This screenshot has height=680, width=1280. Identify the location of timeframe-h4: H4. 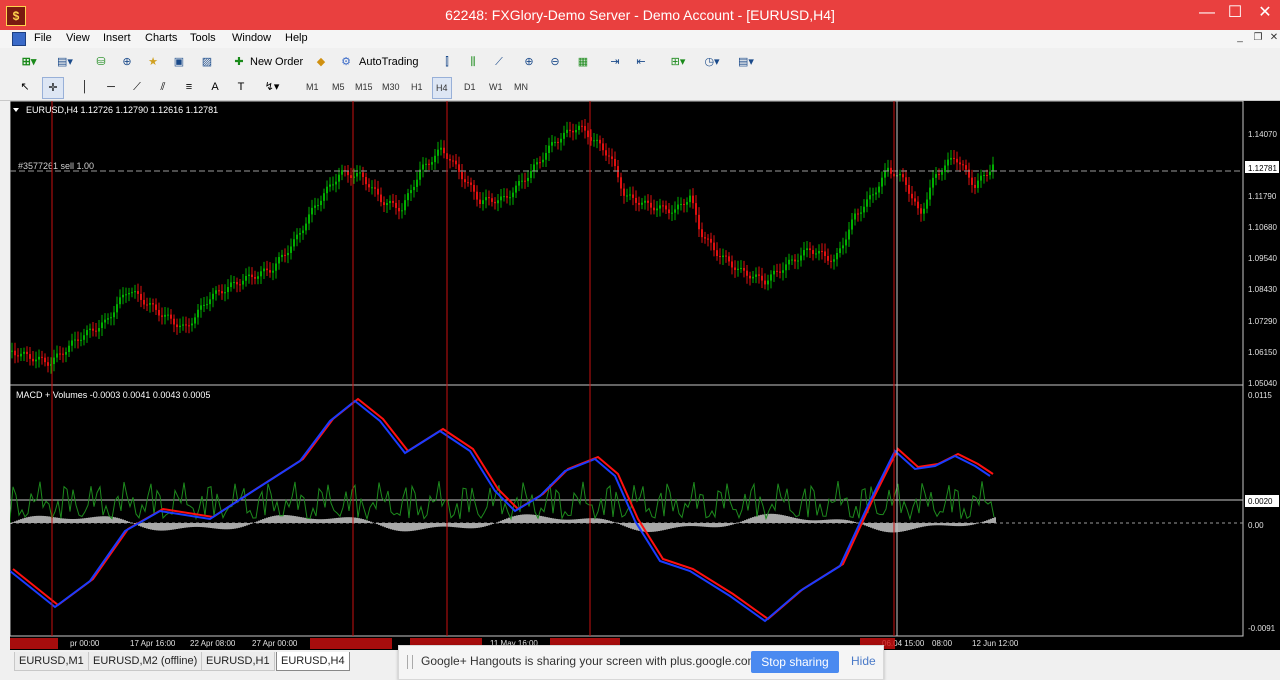
(442, 88).